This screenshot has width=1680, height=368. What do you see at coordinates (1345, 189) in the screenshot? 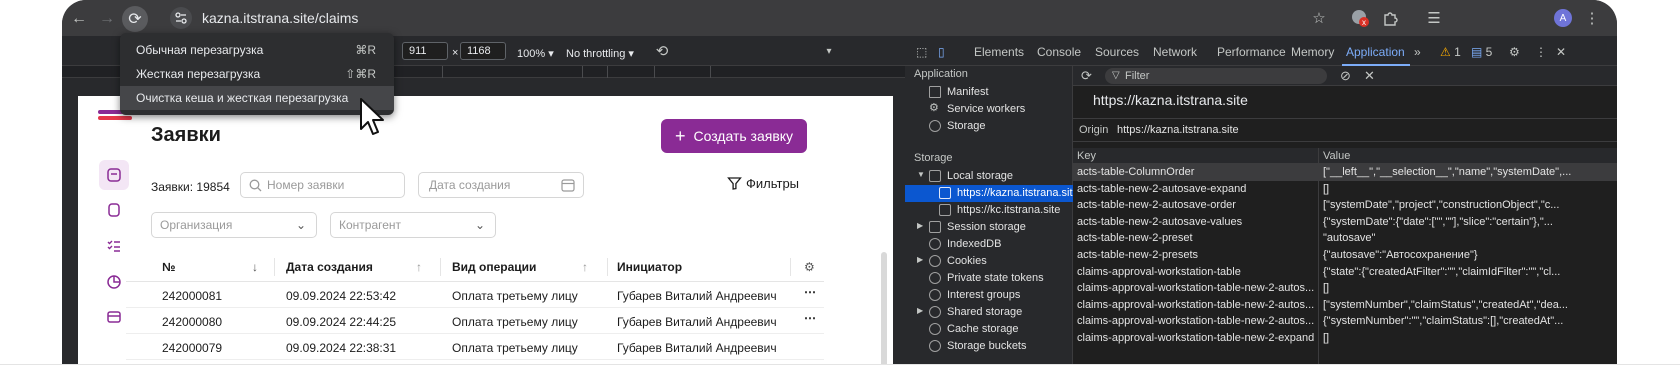
I see `storage-entry-row: acts-table-new-2-autosave-expand[]` at bounding box center [1345, 189].